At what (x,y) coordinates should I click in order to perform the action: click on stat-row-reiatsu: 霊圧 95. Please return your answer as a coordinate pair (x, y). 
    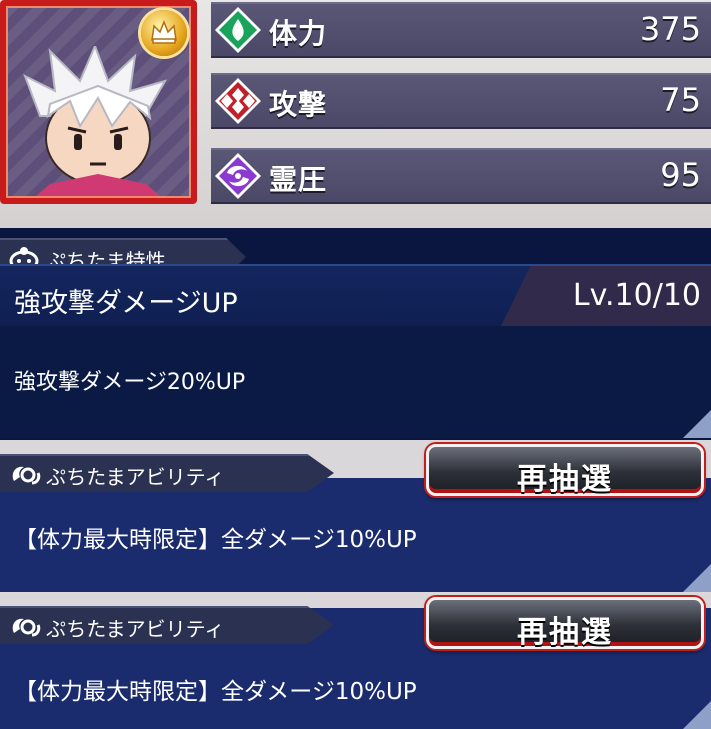
    Looking at the image, I should click on (461, 176).